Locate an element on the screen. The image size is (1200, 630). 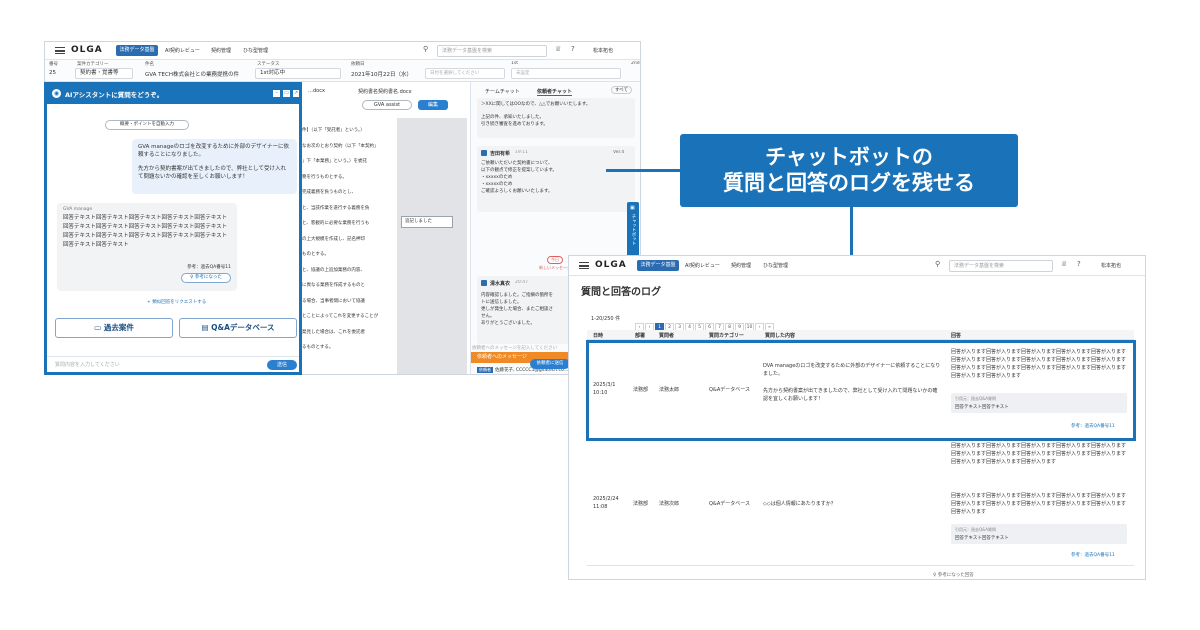
message-text: 内容確認しました。ご指摘の箇所を is located at coordinates (517, 295).